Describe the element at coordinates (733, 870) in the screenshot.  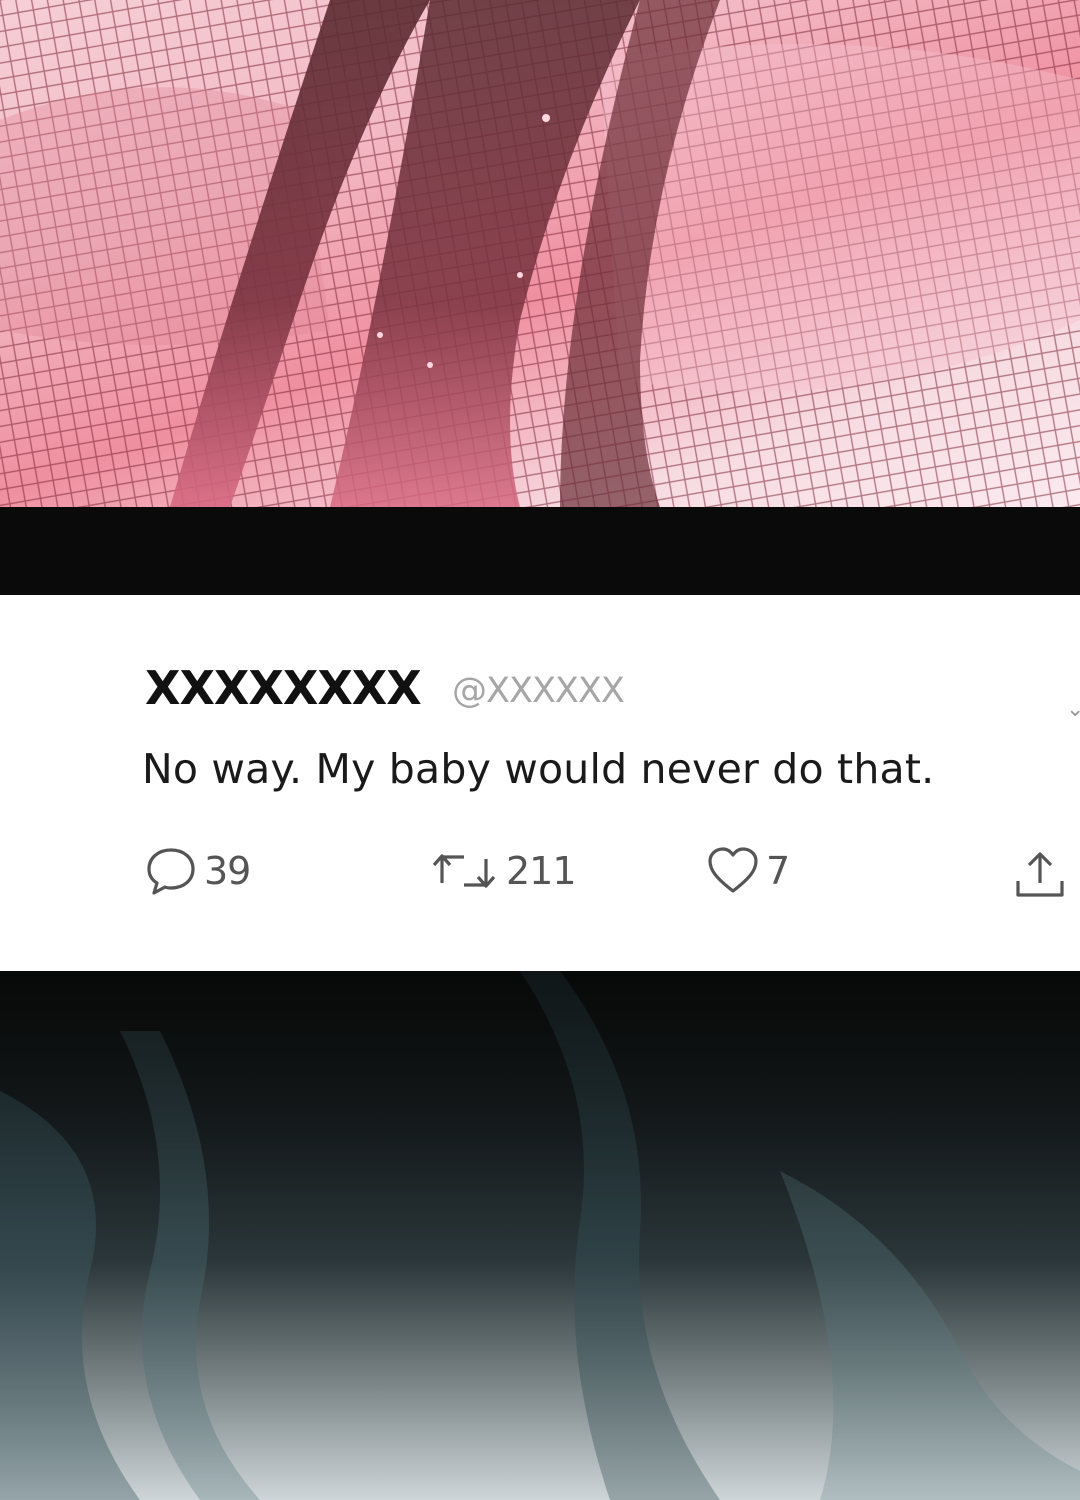
I see `heart-outline-icon` at that location.